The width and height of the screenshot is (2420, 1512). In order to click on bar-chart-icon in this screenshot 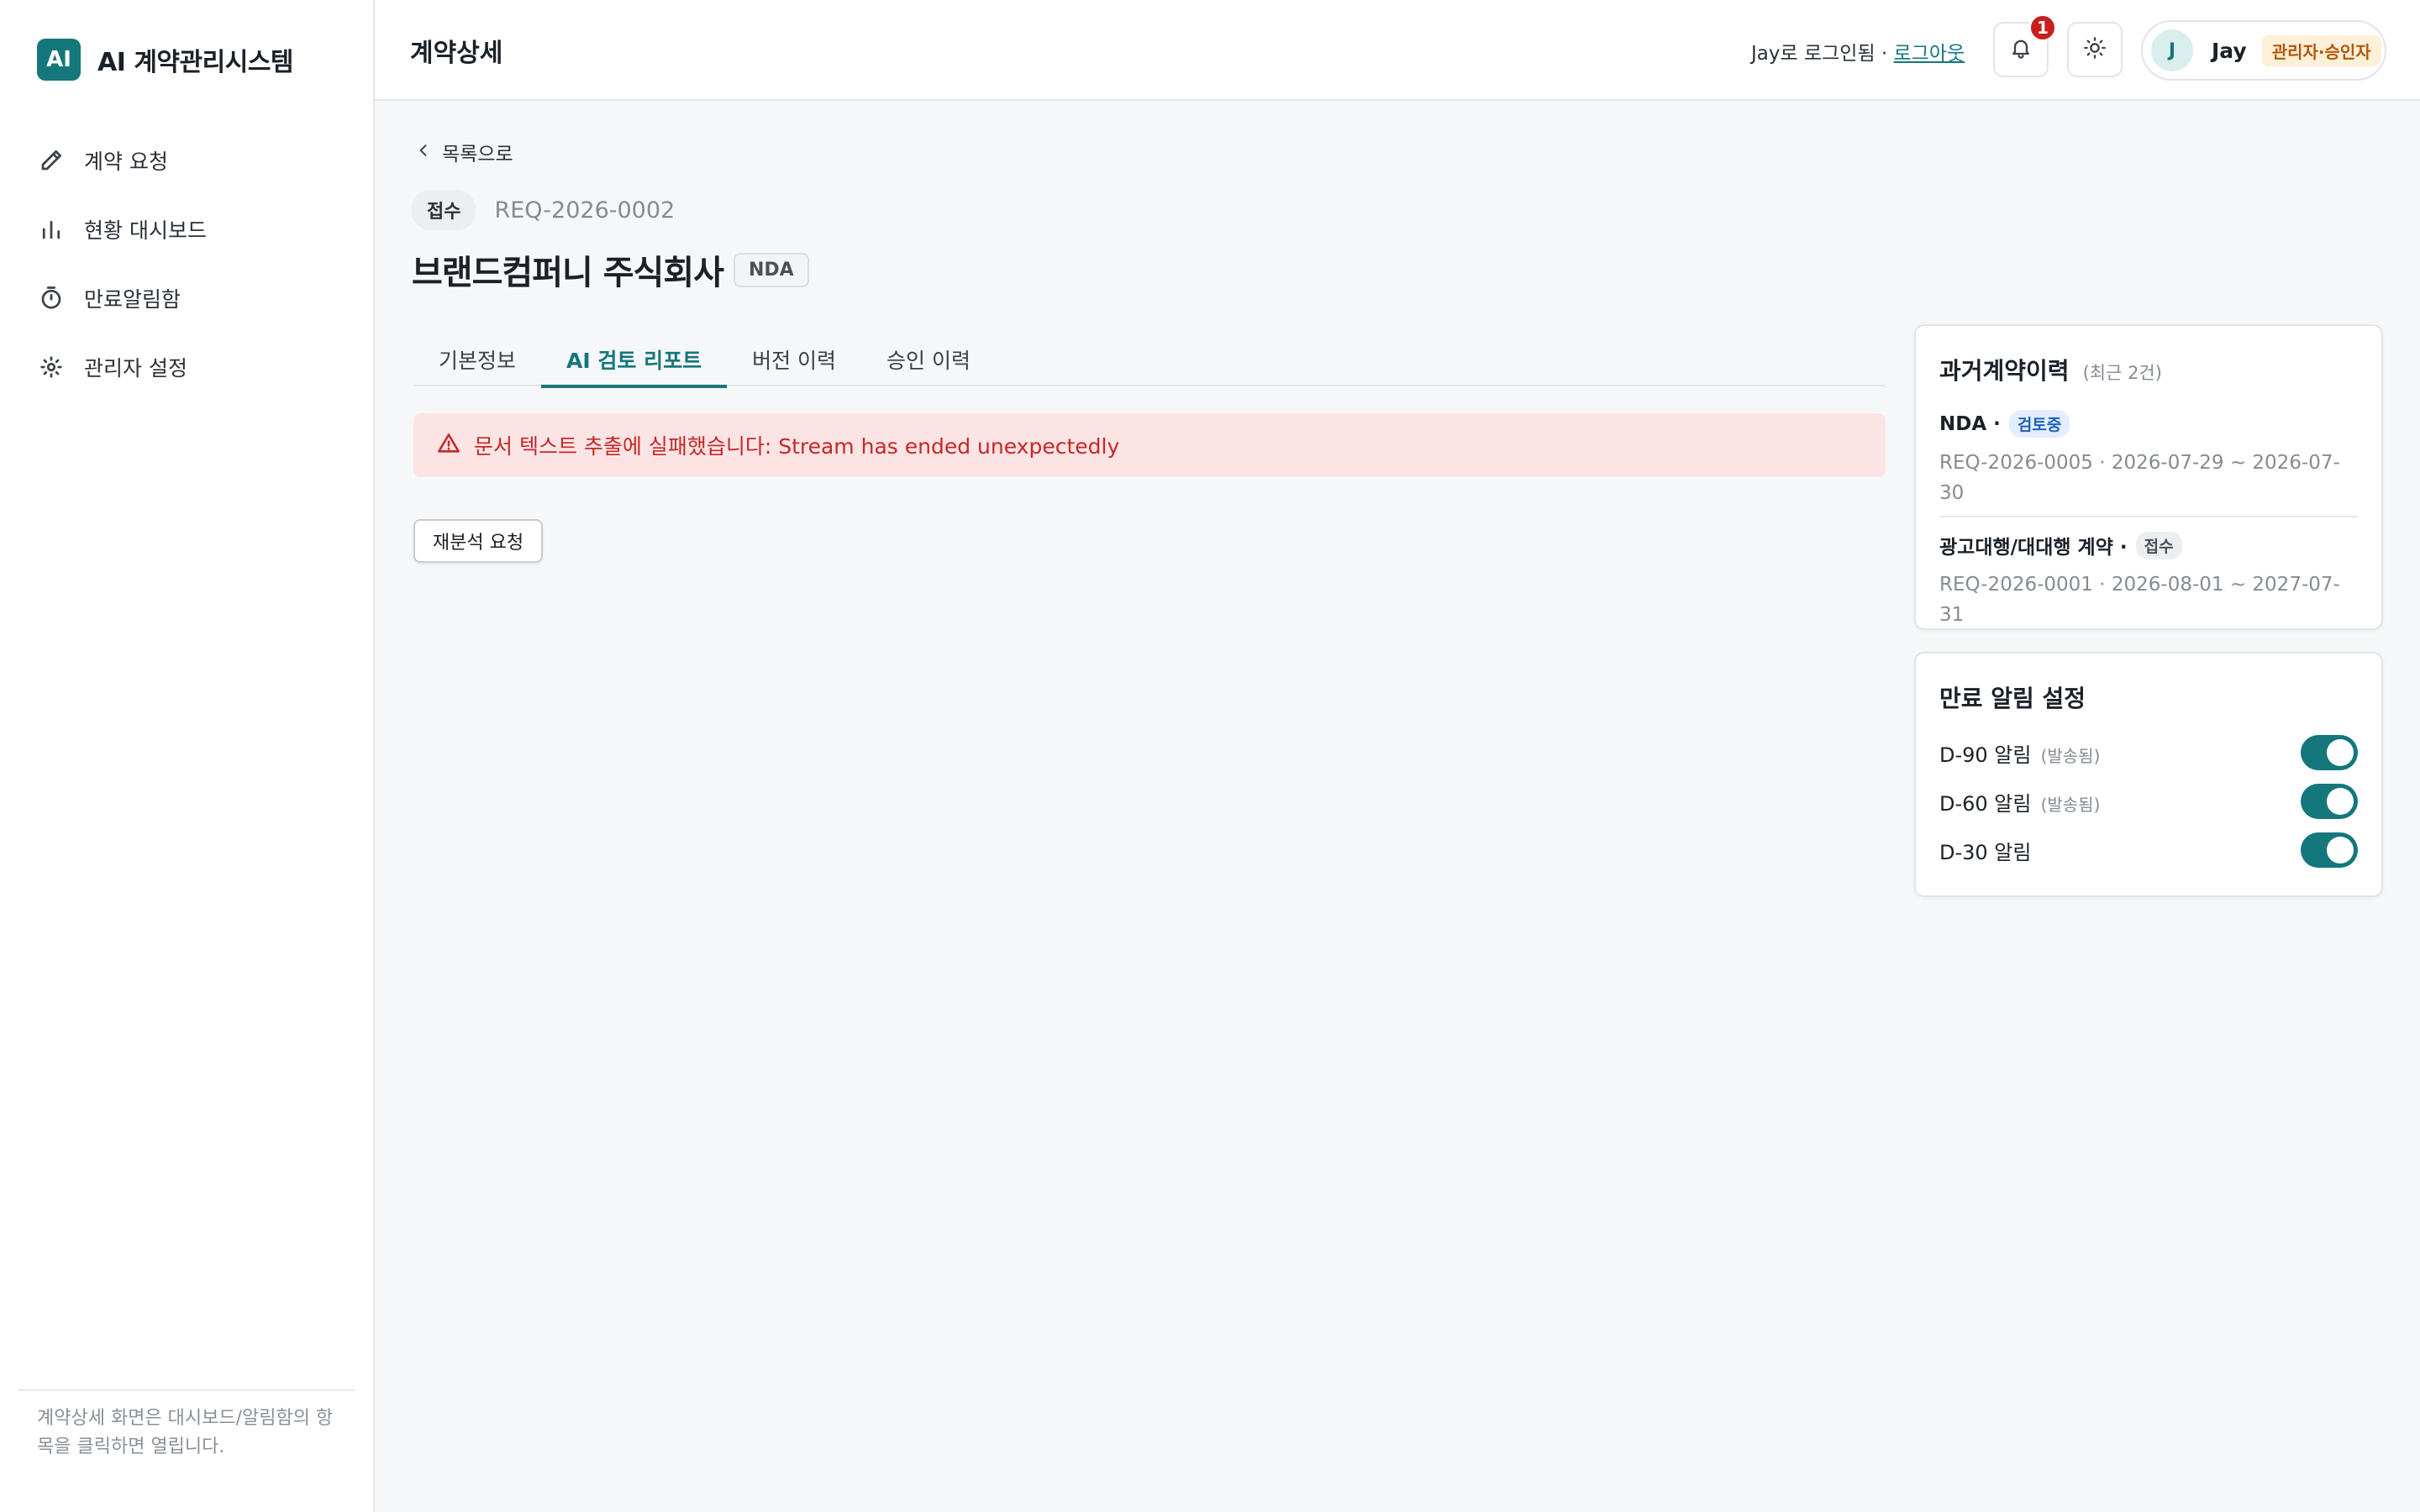, I will do `click(52, 229)`.